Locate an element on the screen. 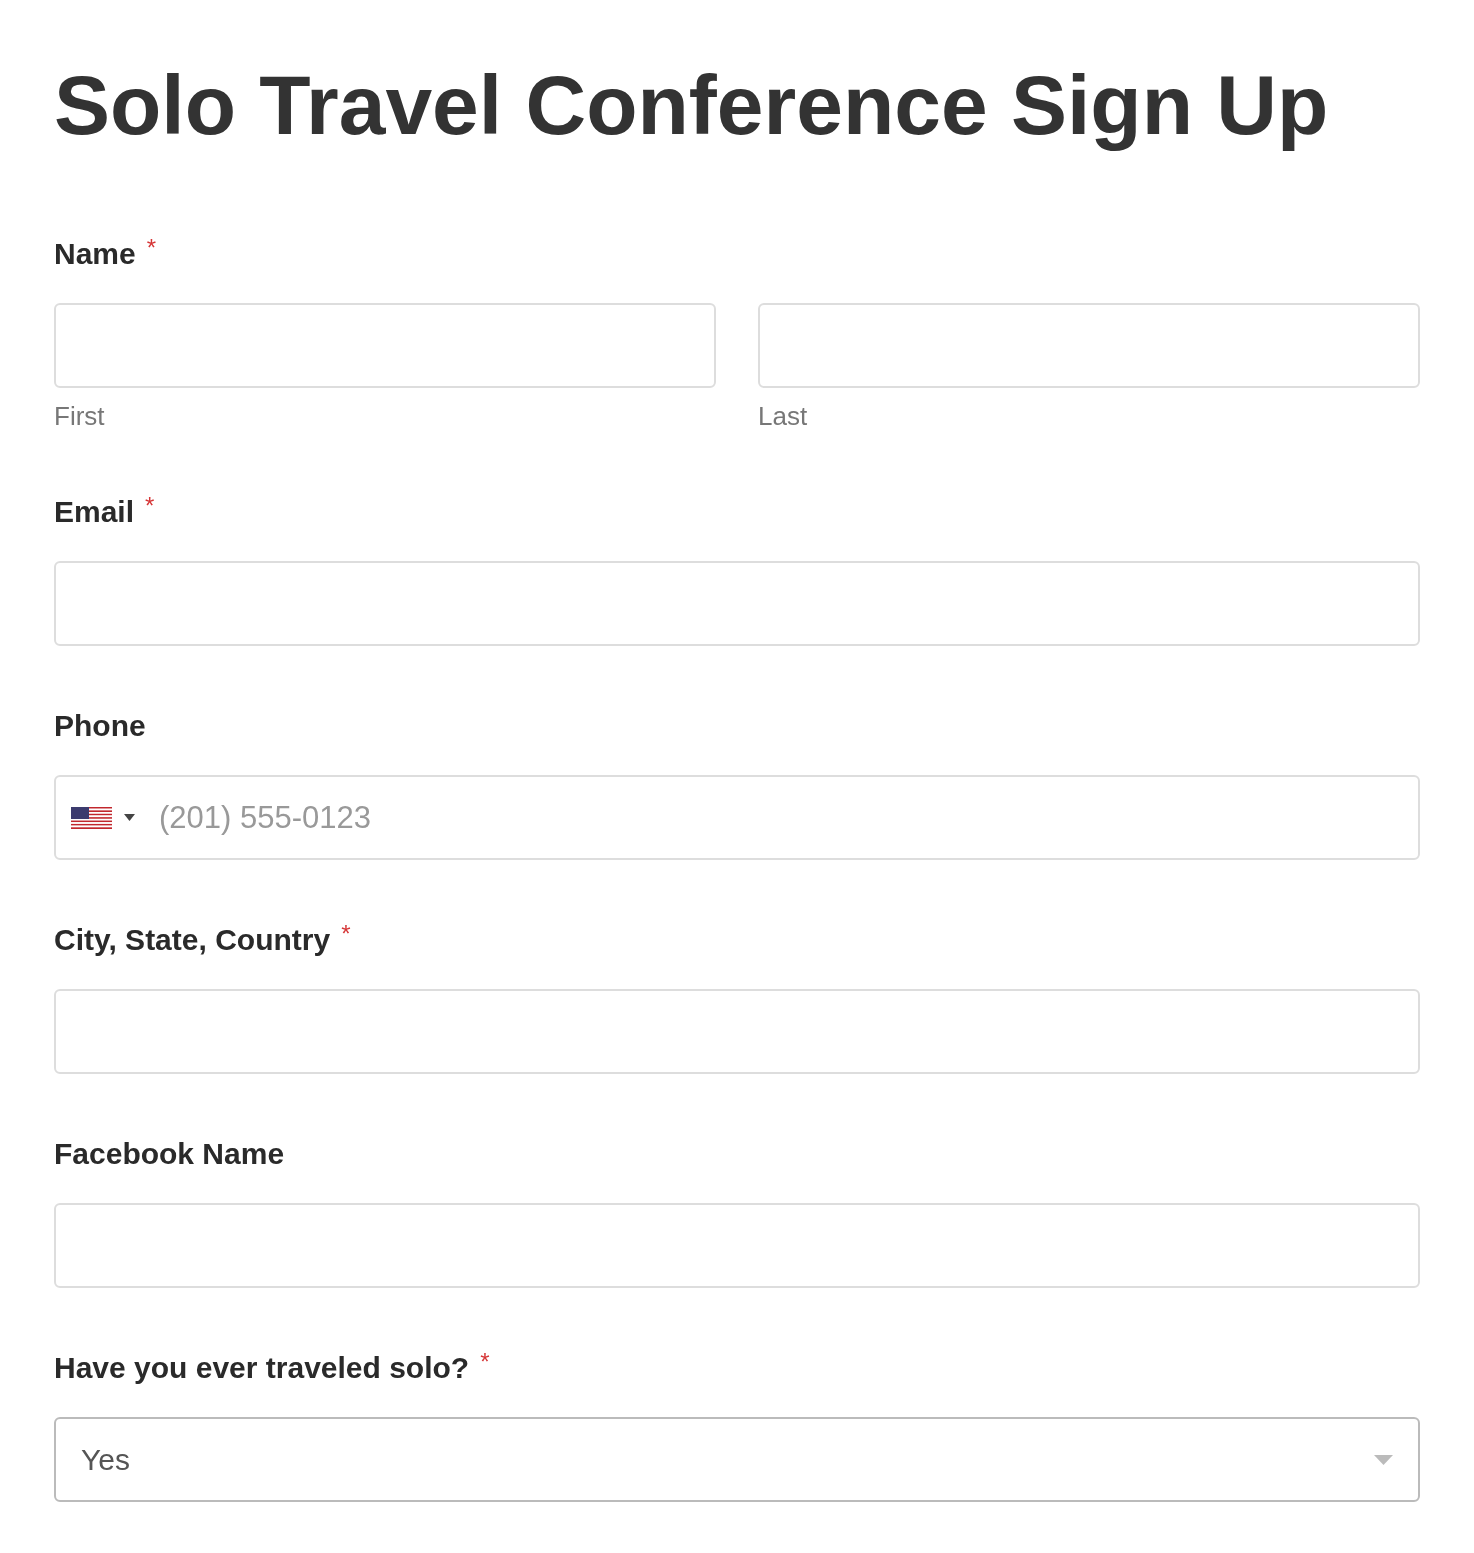 The image size is (1474, 1553). field-label: City, State, Country is located at coordinates (192, 940).